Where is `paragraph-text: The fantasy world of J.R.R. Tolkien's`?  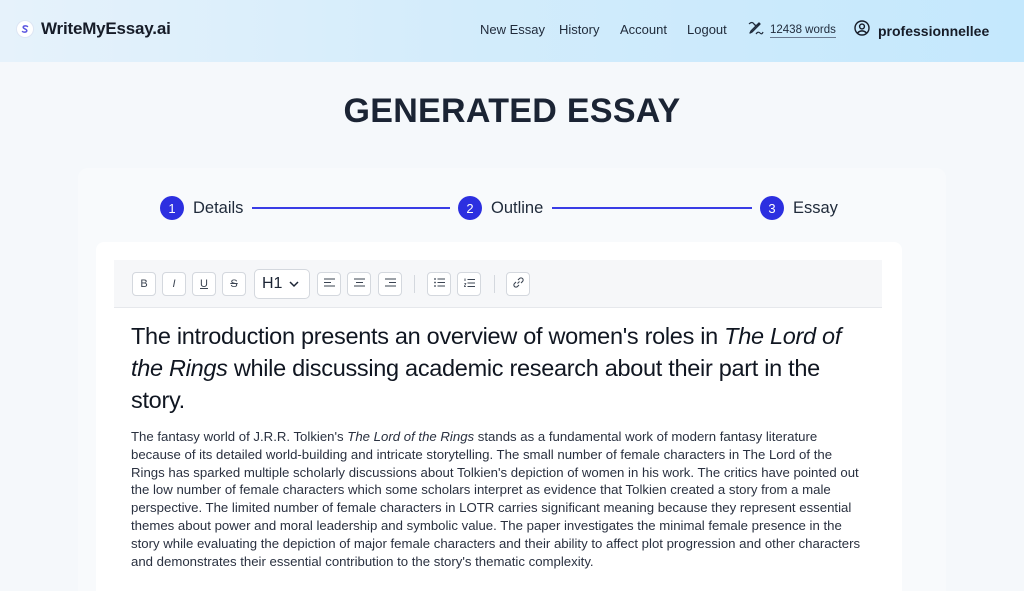
paragraph-text: The fantasy world of J.R.R. Tolkien's is located at coordinates (239, 436).